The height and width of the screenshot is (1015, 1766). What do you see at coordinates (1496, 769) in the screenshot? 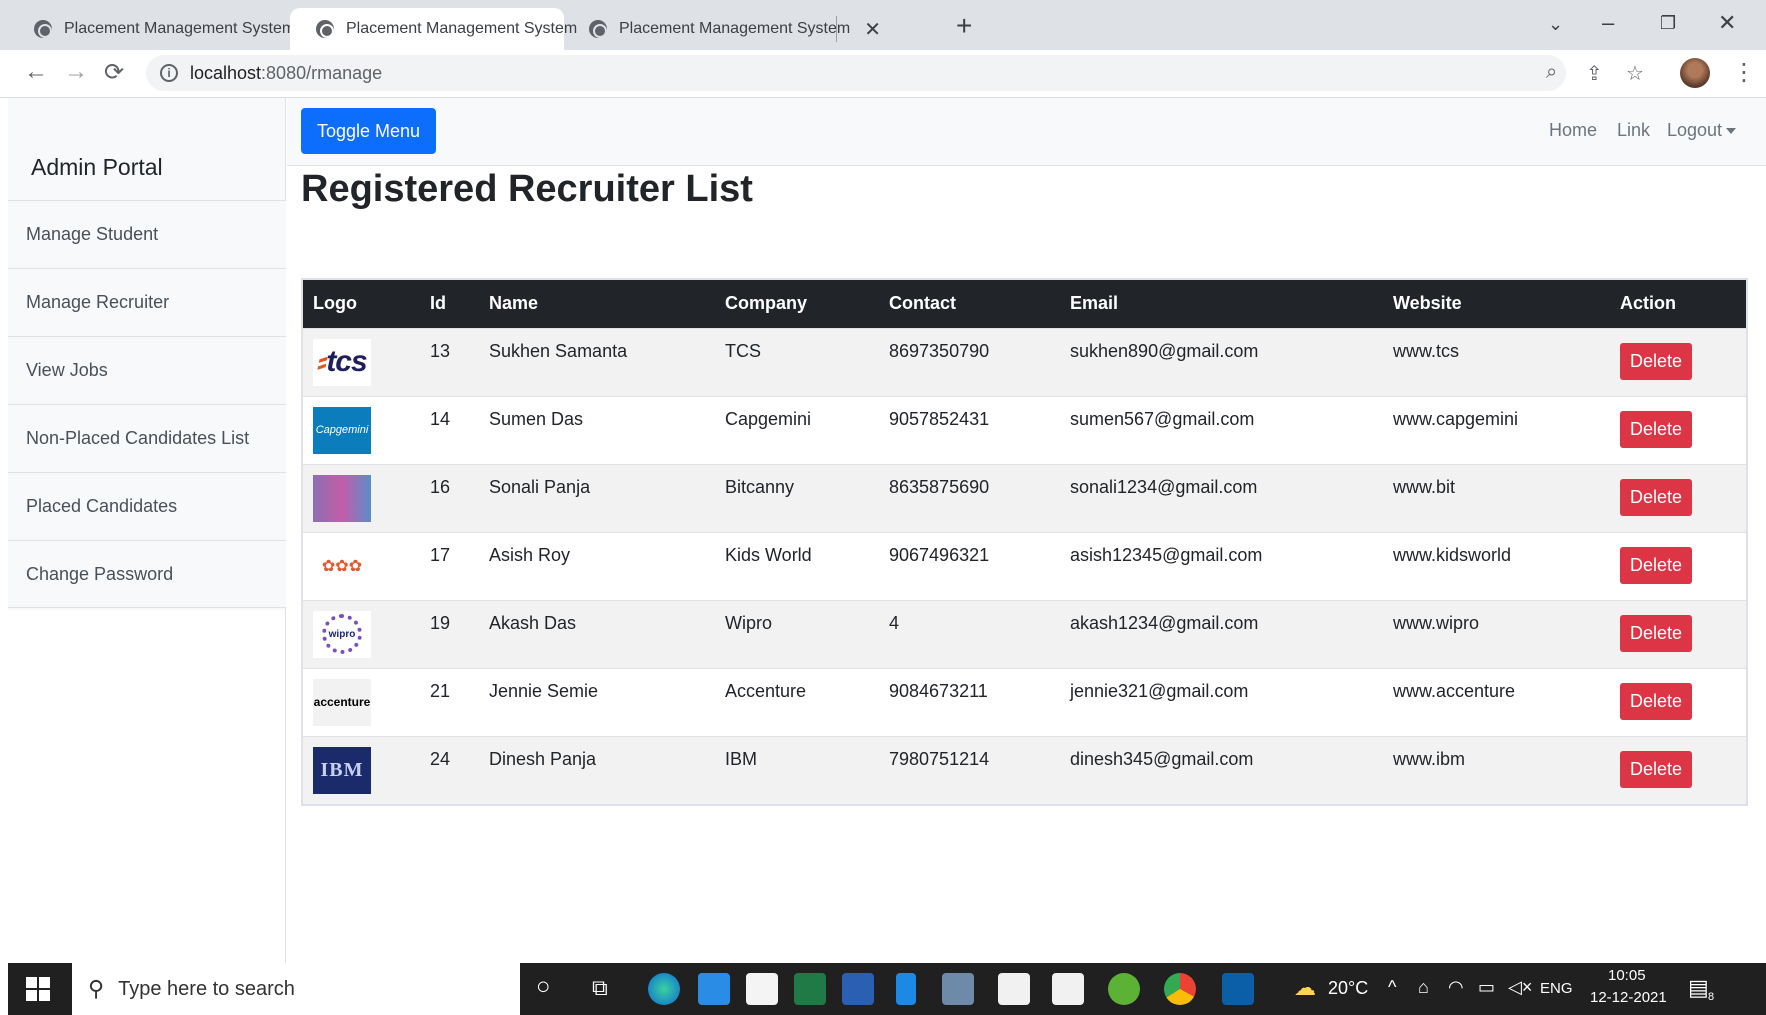
I see `website-cell: www.ibm` at bounding box center [1496, 769].